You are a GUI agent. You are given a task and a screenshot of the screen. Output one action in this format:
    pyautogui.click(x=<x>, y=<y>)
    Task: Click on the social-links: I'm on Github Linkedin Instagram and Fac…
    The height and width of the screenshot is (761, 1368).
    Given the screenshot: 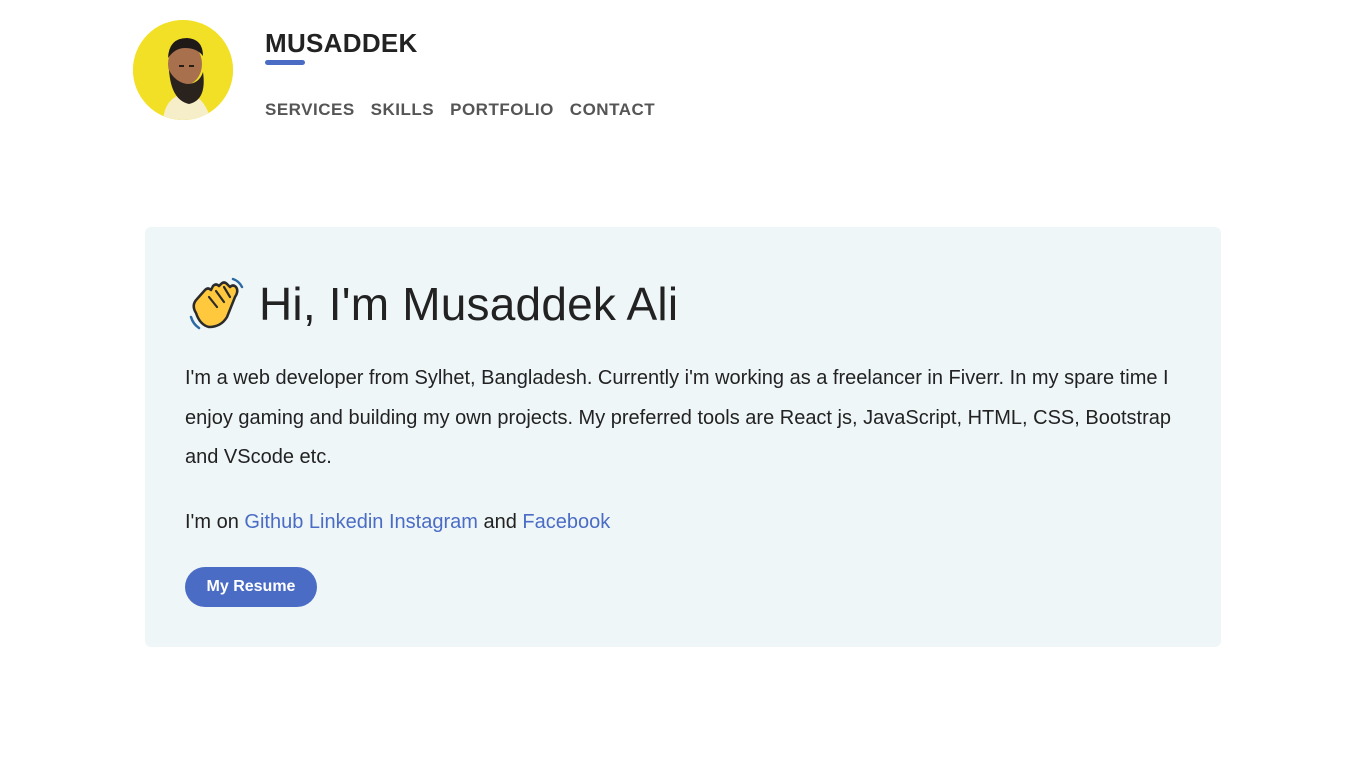 What is the action you would take?
    pyautogui.click(x=397, y=522)
    